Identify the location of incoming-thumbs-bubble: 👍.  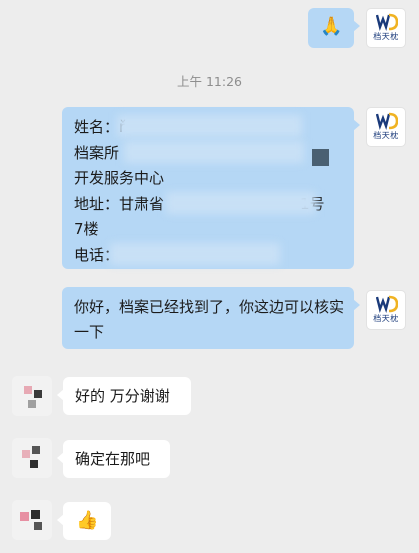
(84, 521).